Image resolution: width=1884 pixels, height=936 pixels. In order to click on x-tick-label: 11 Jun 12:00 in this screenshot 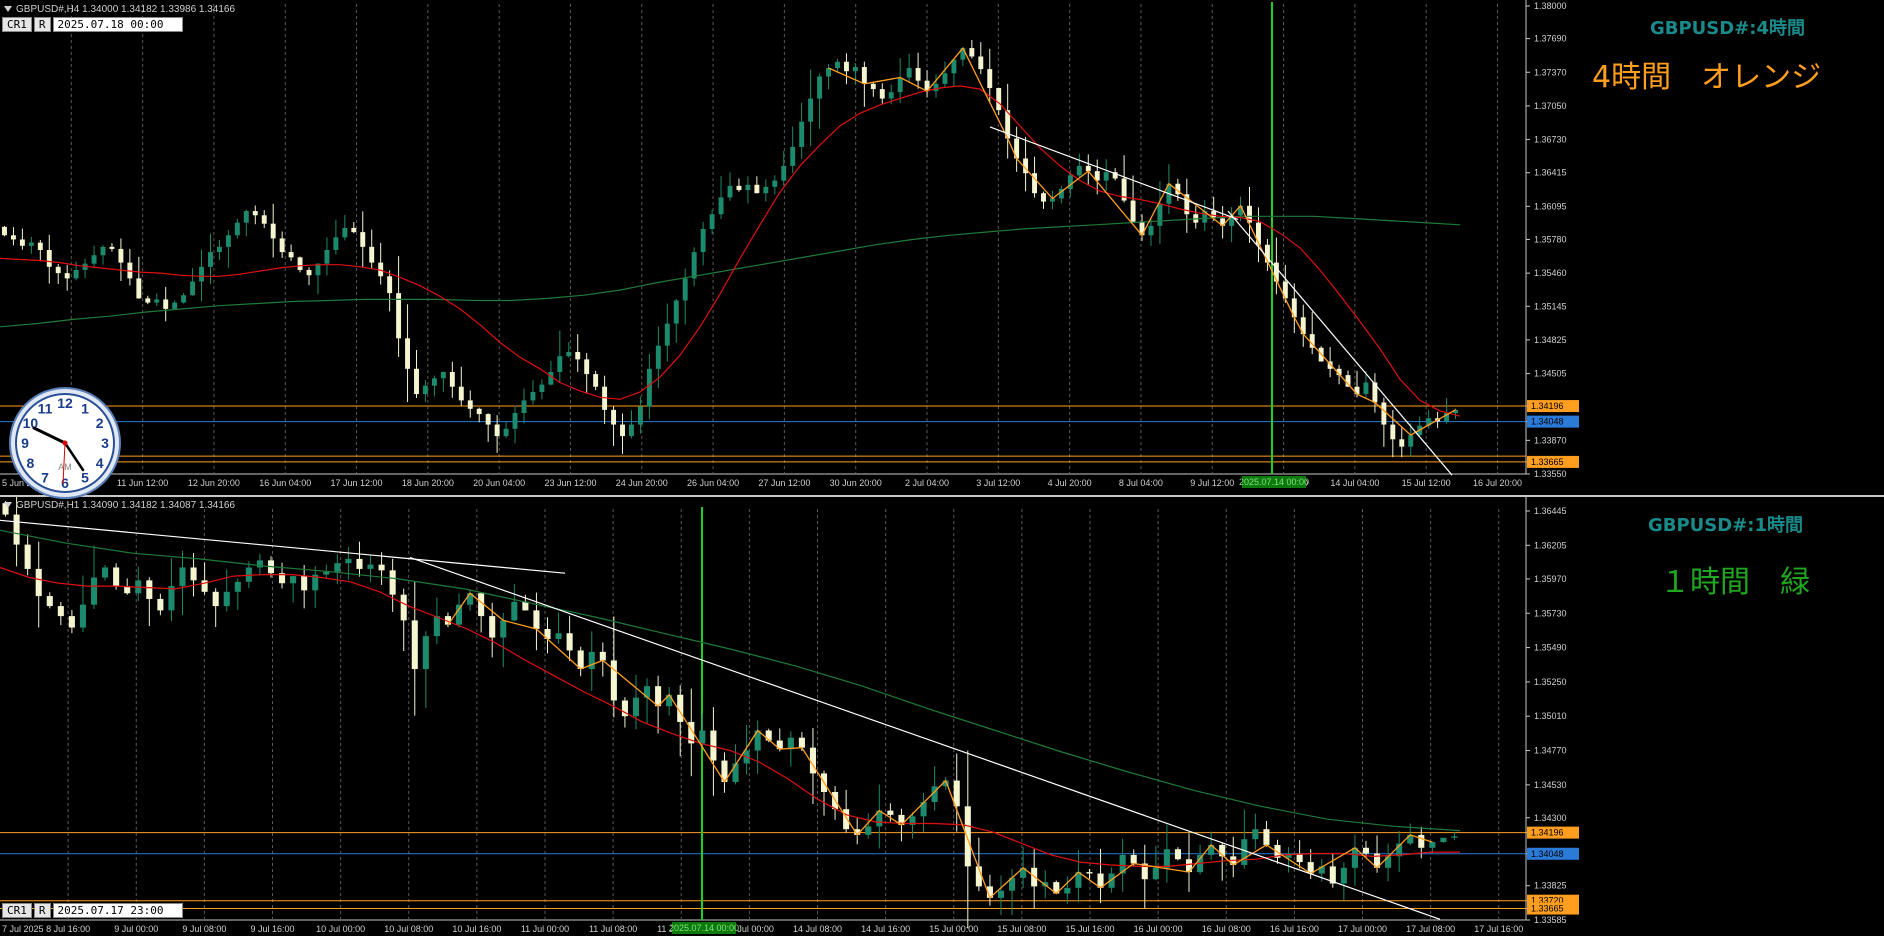, I will do `click(142, 483)`.